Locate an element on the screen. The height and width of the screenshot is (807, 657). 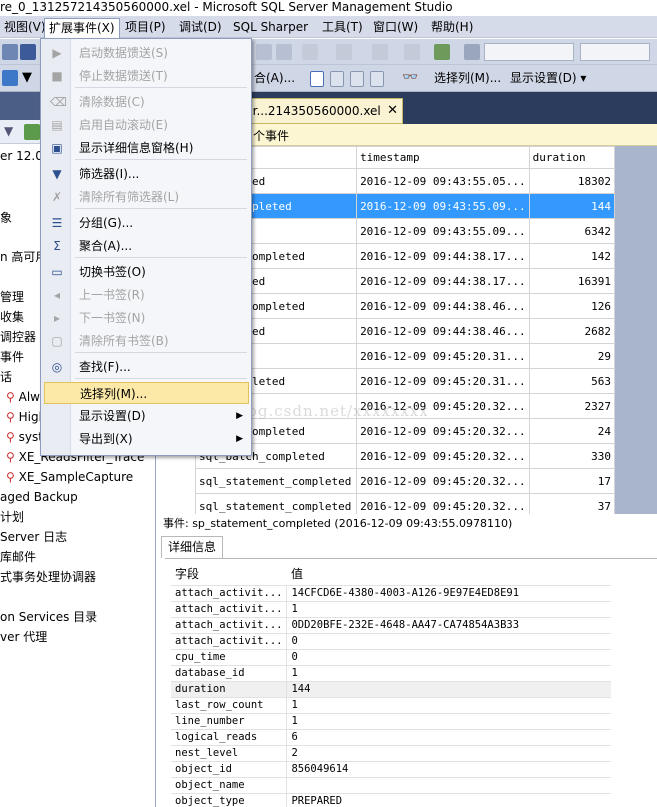
menu-view: 视图(V) is located at coordinates (25, 27).